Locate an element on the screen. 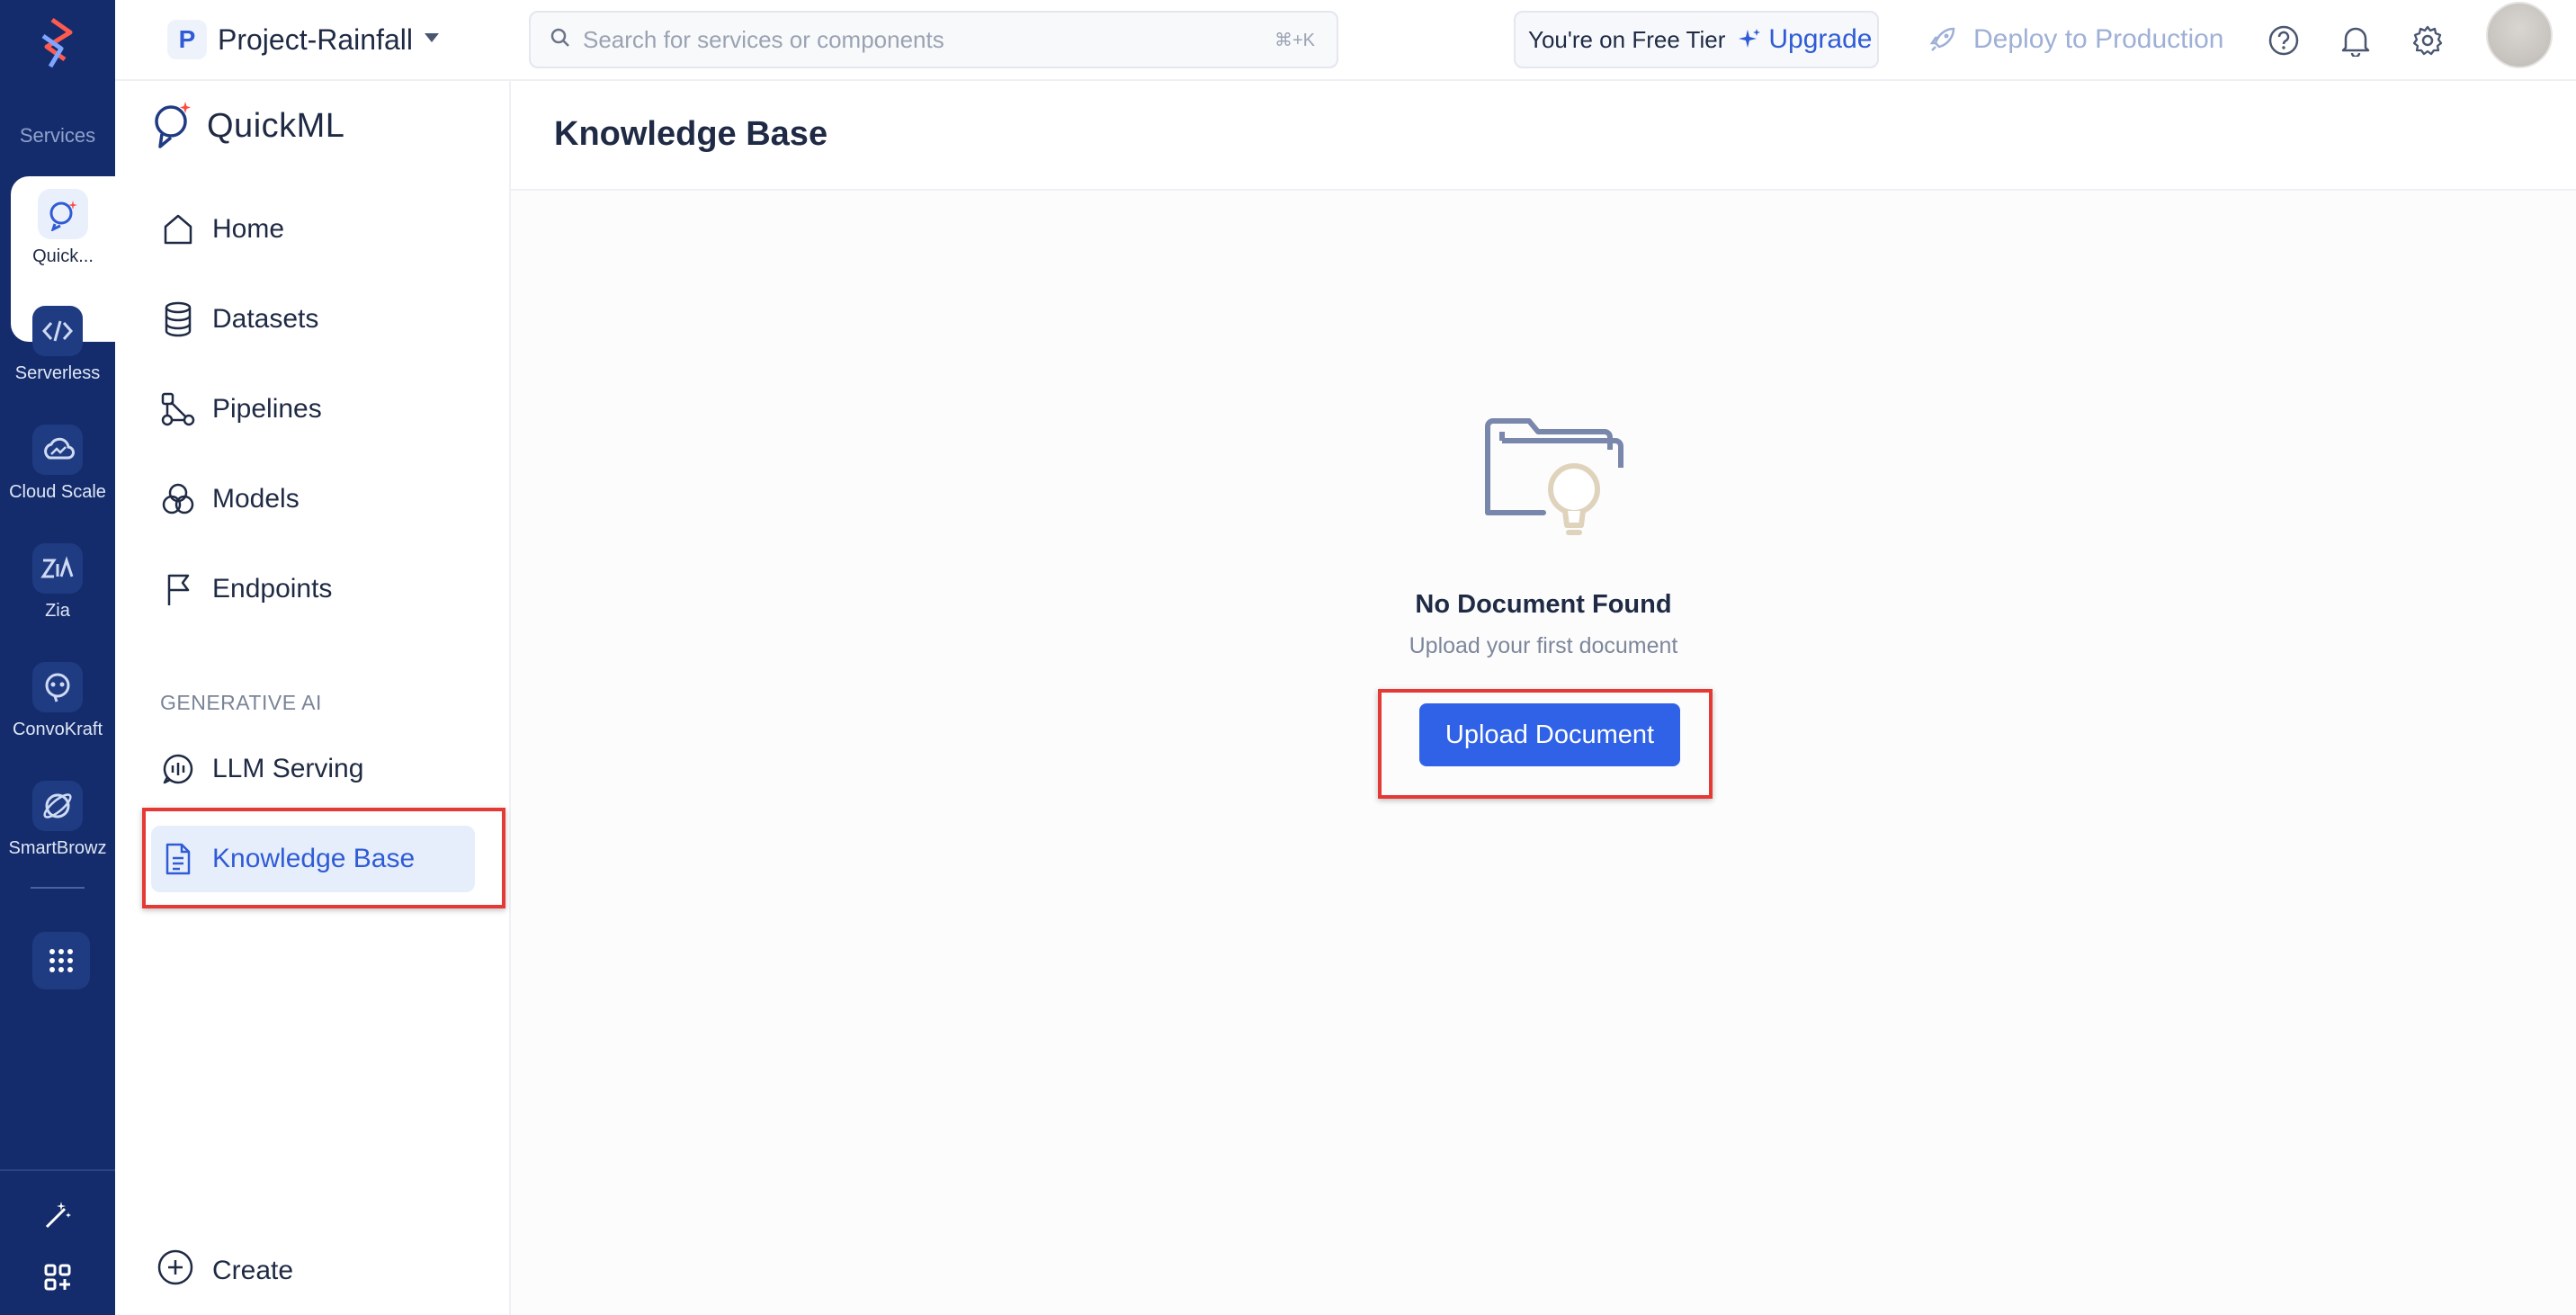 The width and height of the screenshot is (2576, 1315). sidebar-item-label: Endpoints is located at coordinates (272, 589).